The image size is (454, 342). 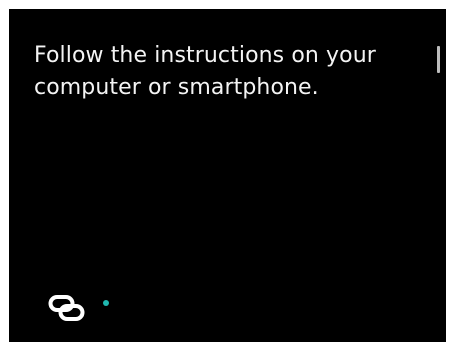 I want to click on scrollbar, so click(x=438, y=59).